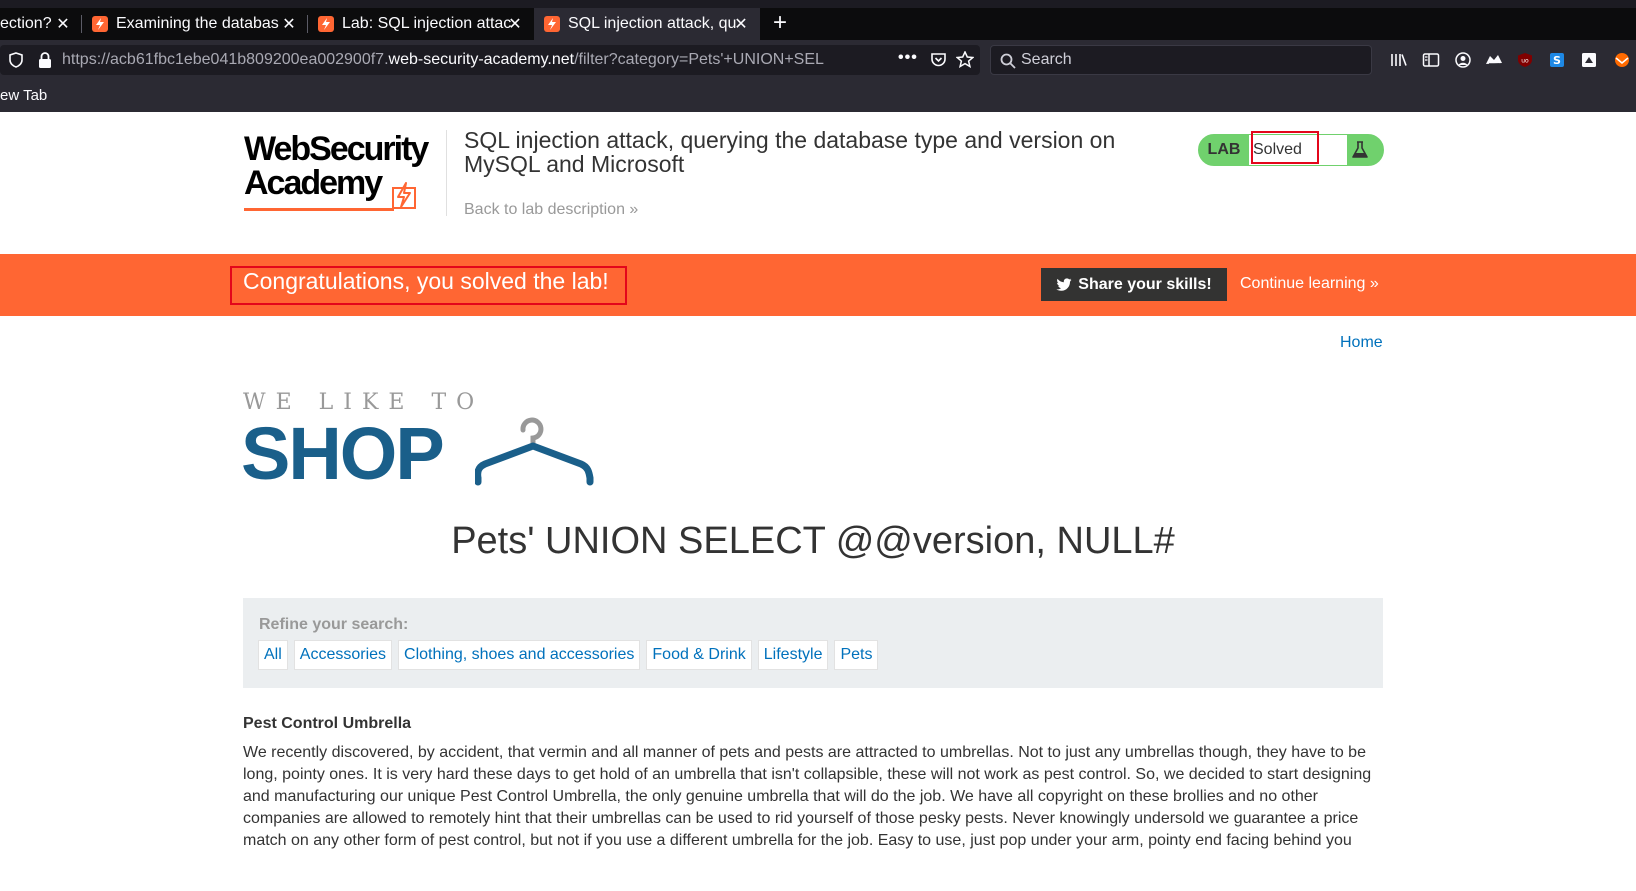  Describe the element at coordinates (652, 23) in the screenshot. I see `tab-title: SQL injection attack, qu` at that location.